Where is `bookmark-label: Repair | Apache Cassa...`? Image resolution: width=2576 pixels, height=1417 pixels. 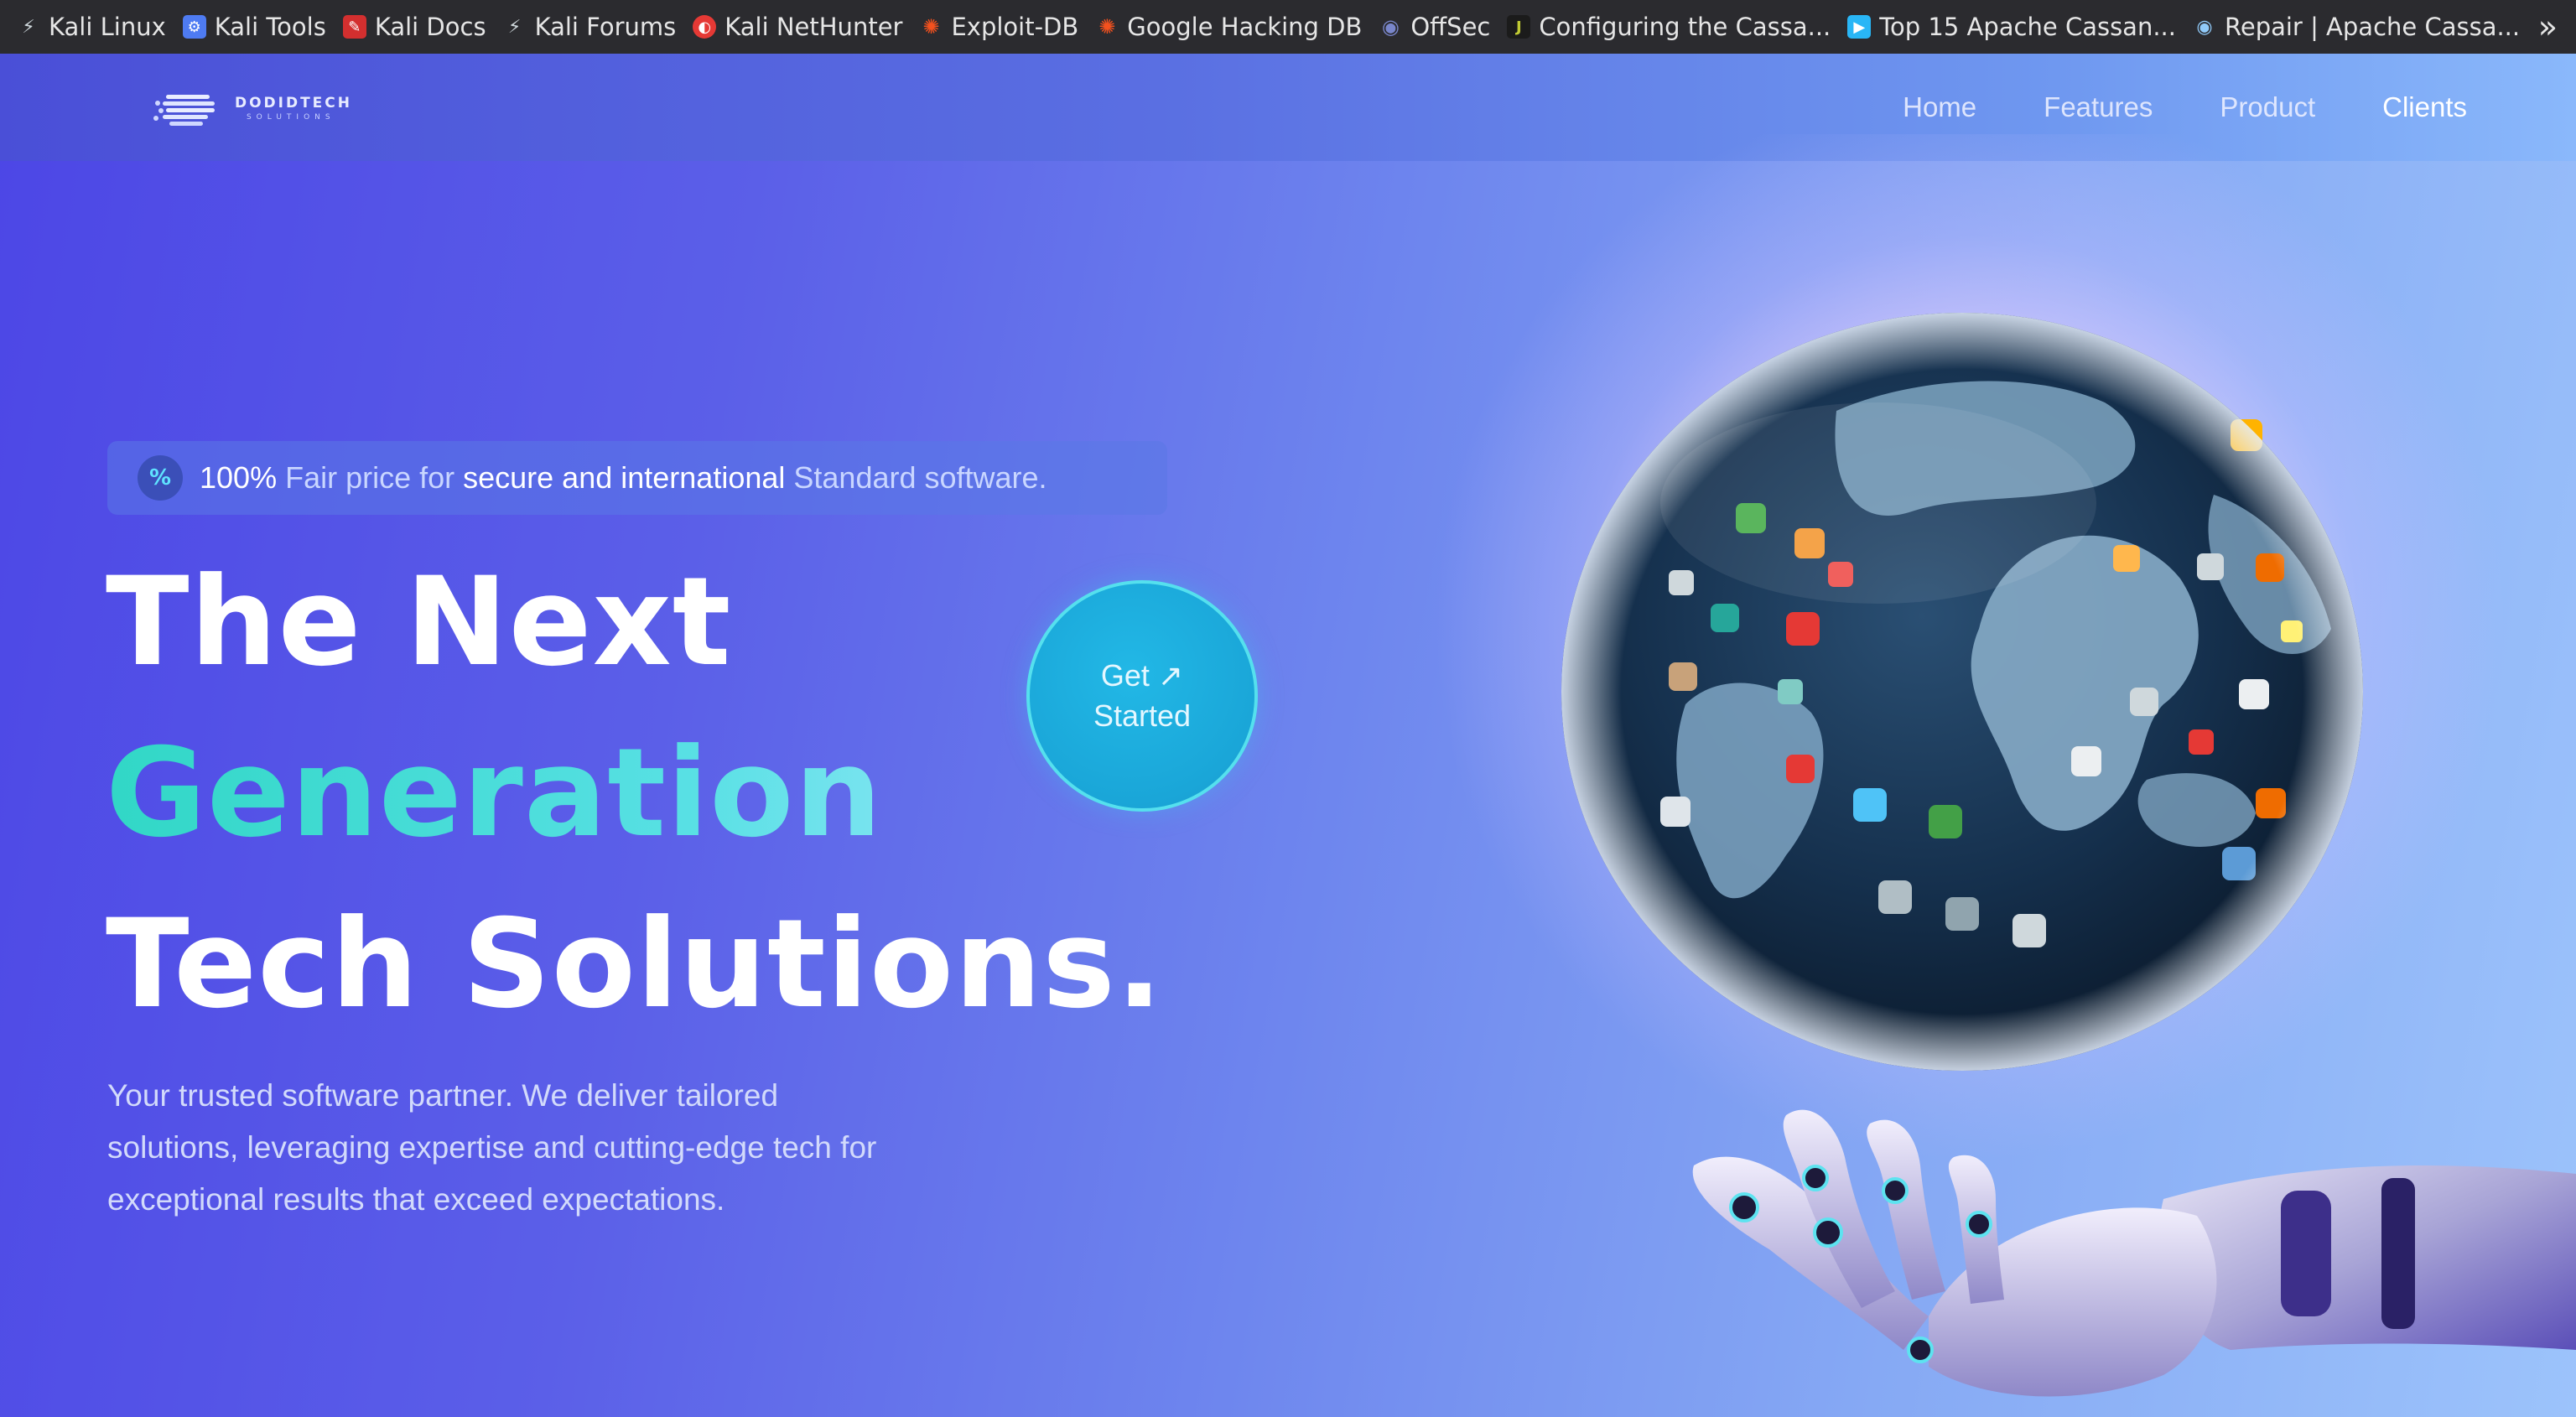
bookmark-label: Repair | Apache Cassa... is located at coordinates (2373, 27).